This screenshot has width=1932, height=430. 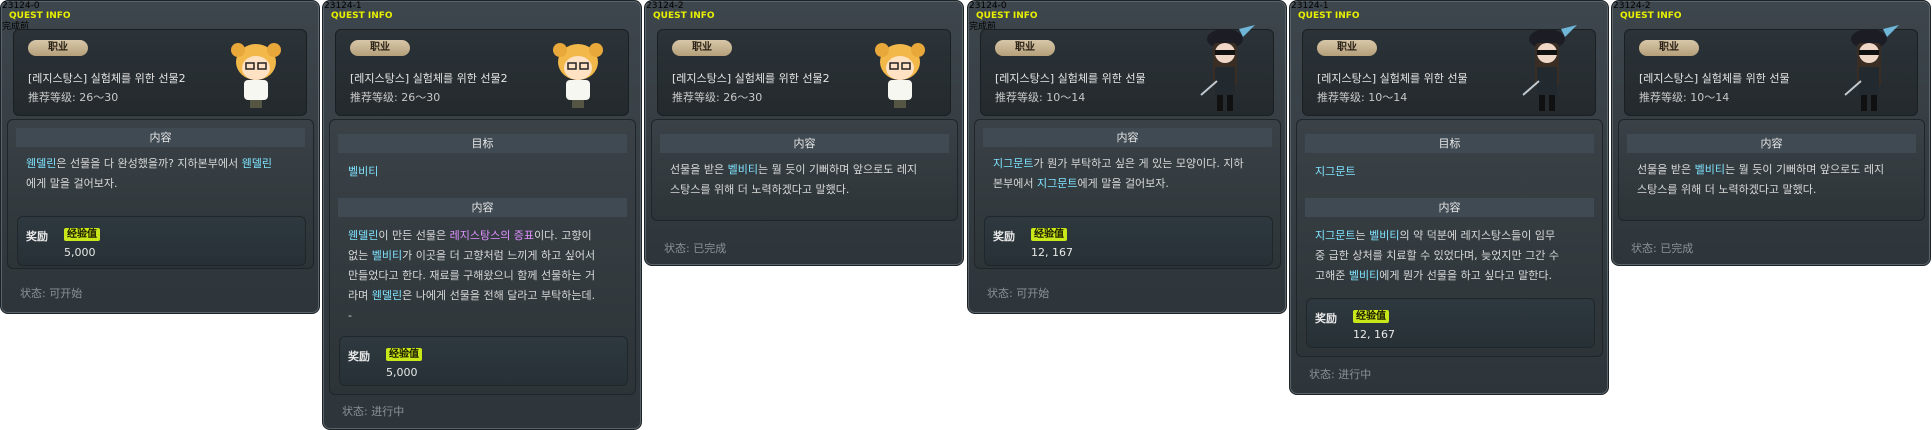 I want to click on desc-line: 웬델린이 만든 선물은 레지스탕스의 증표이다. 고향이, so click(x=470, y=235).